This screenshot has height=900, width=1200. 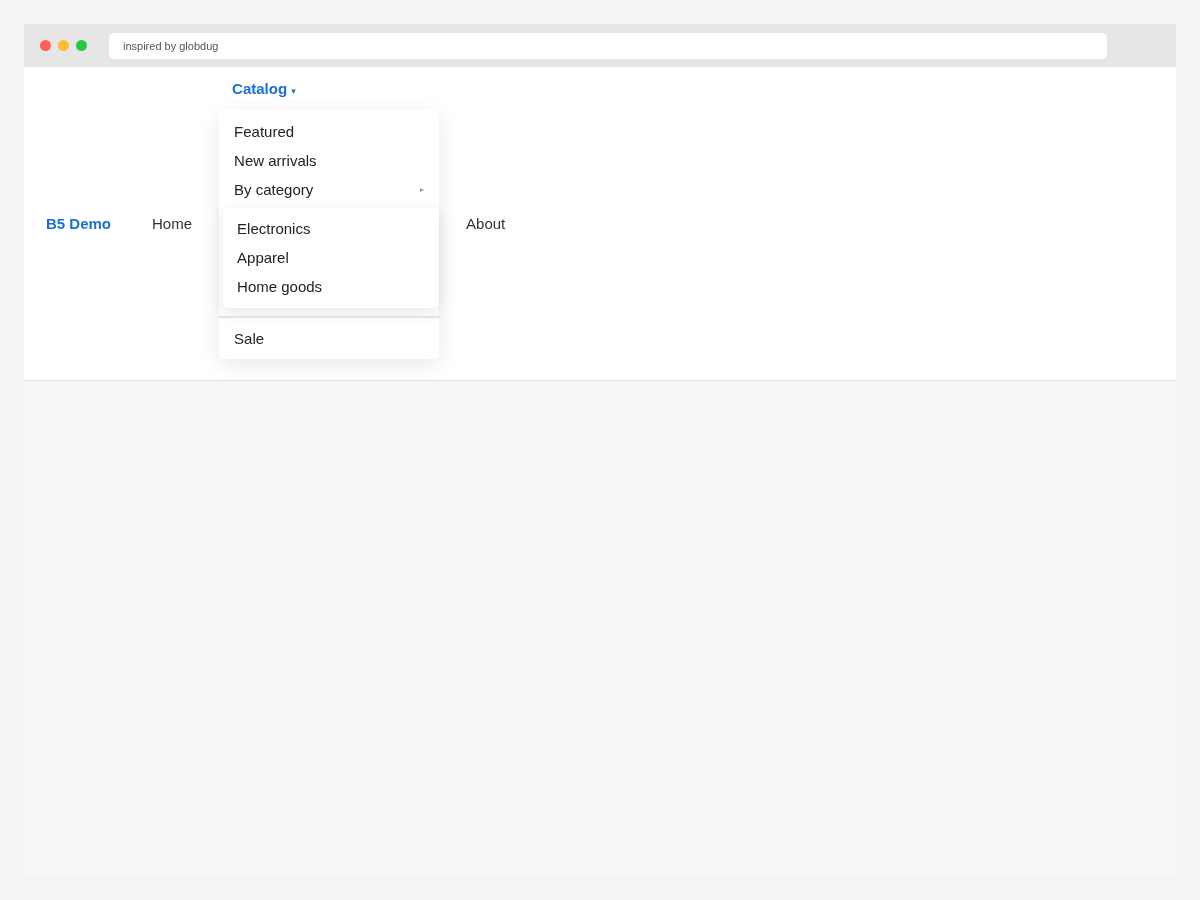 What do you see at coordinates (331, 228) in the screenshot?
I see `menu-item: Electronics` at bounding box center [331, 228].